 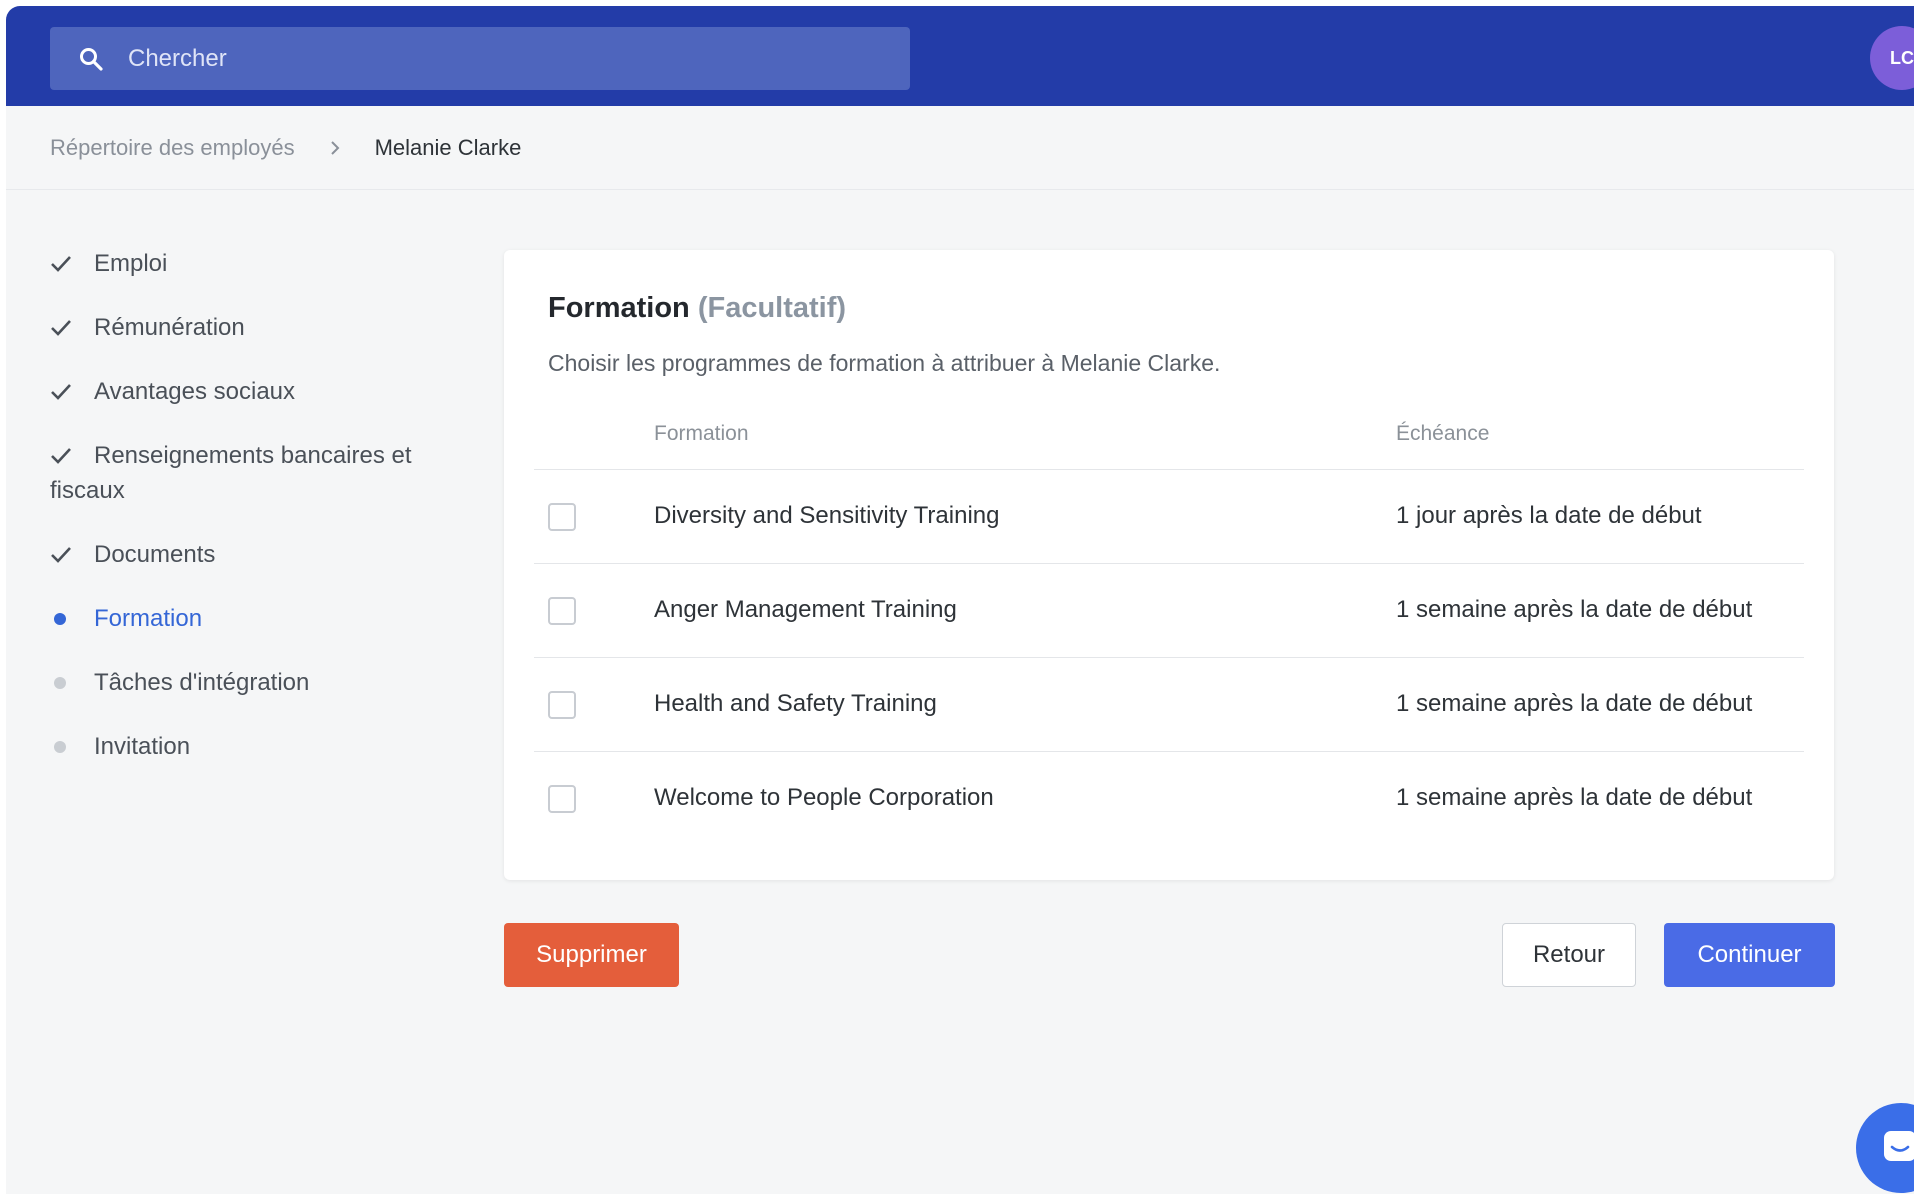 What do you see at coordinates (148, 618) in the screenshot?
I see `step-label: Formation` at bounding box center [148, 618].